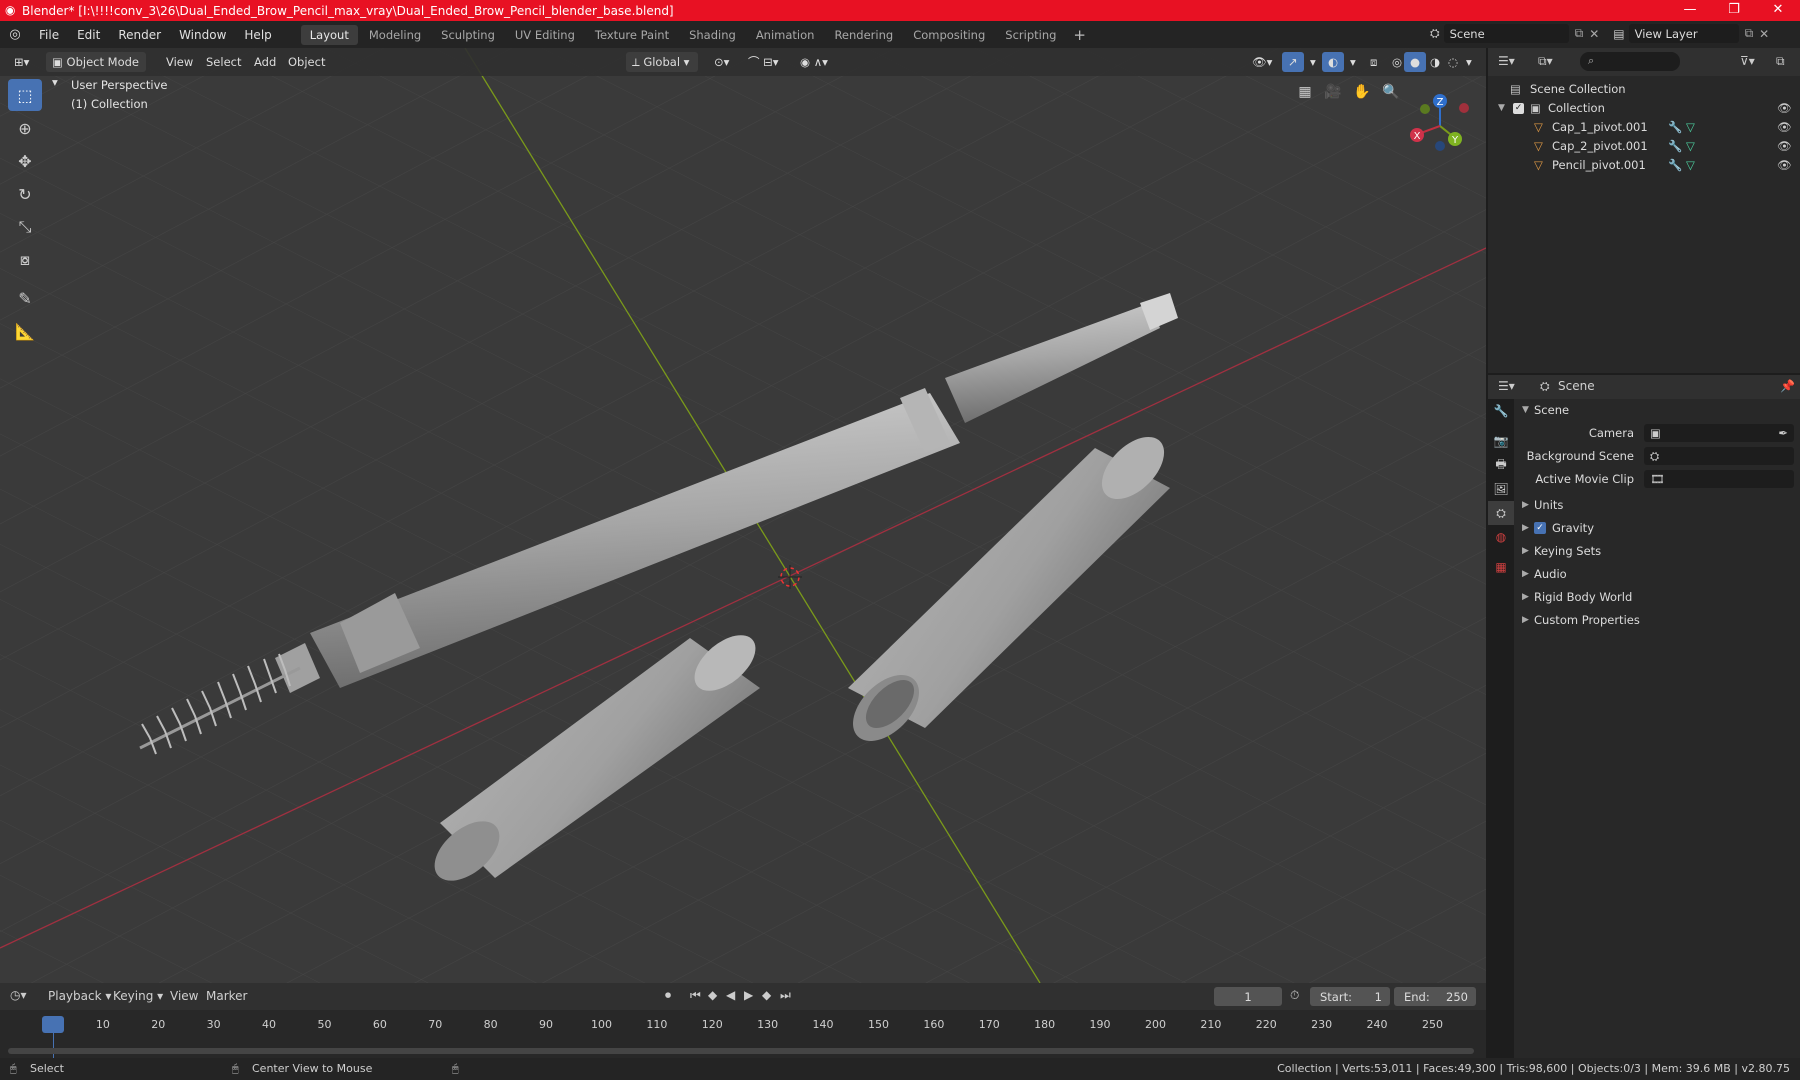 The height and width of the screenshot is (1080, 1800). I want to click on maximize-button: ❐, so click(1734, 10).